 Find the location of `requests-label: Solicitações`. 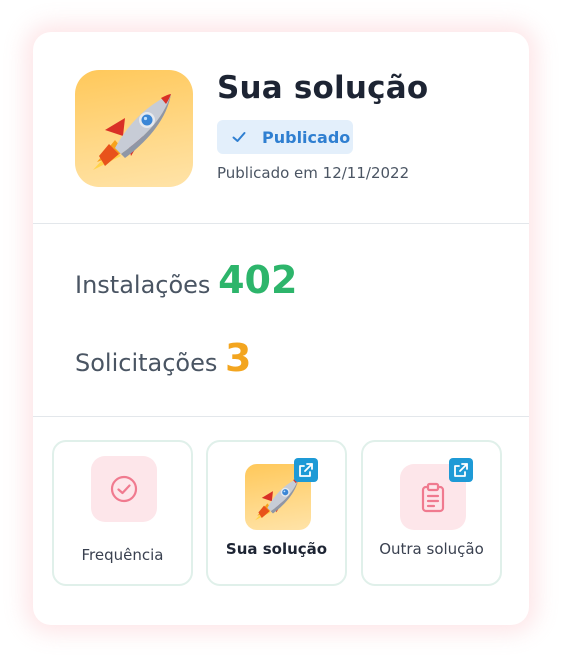

requests-label: Solicitações is located at coordinates (146, 363).